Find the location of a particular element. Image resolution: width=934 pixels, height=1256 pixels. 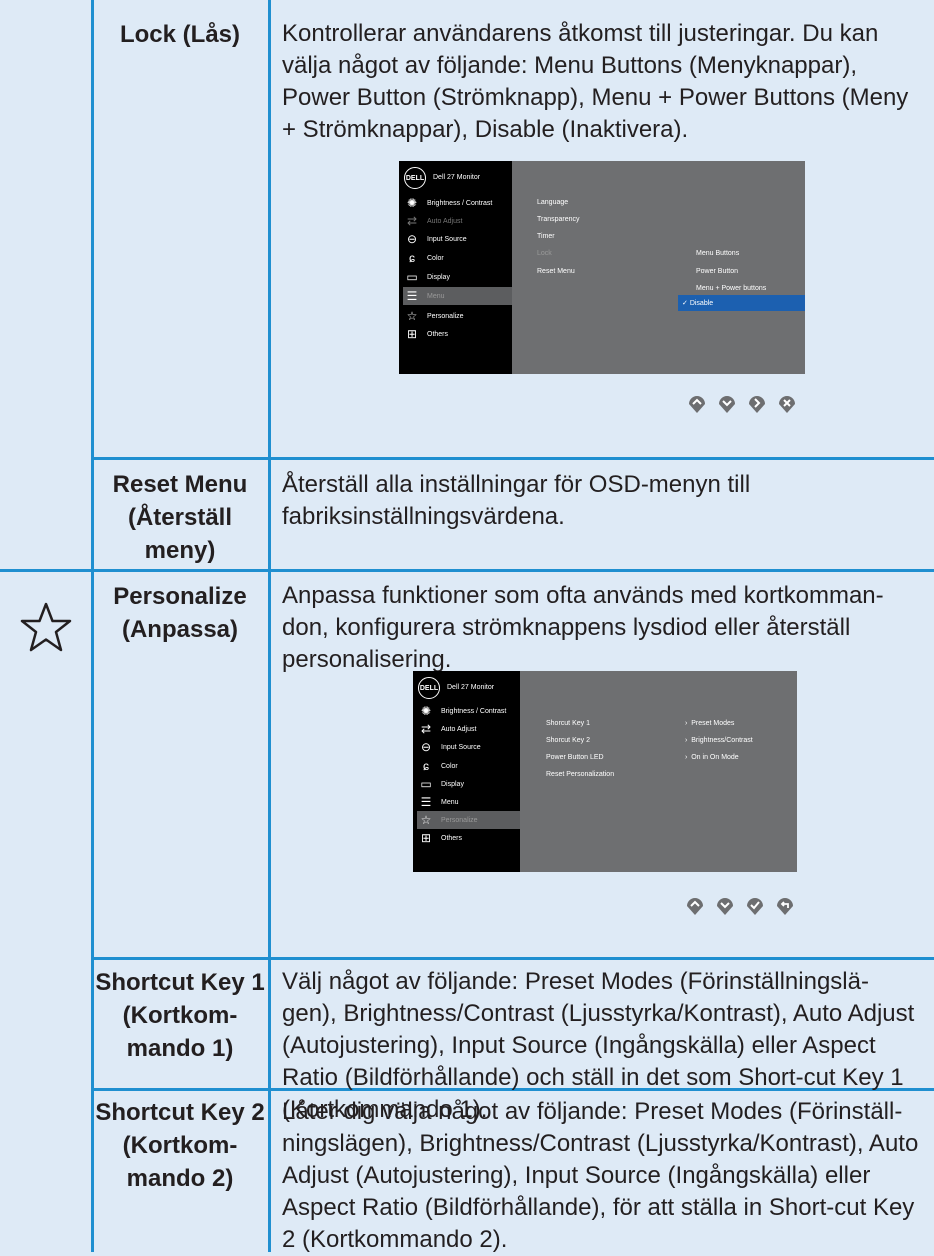

osd-menu-item: Reset Menu is located at coordinates (556, 271).